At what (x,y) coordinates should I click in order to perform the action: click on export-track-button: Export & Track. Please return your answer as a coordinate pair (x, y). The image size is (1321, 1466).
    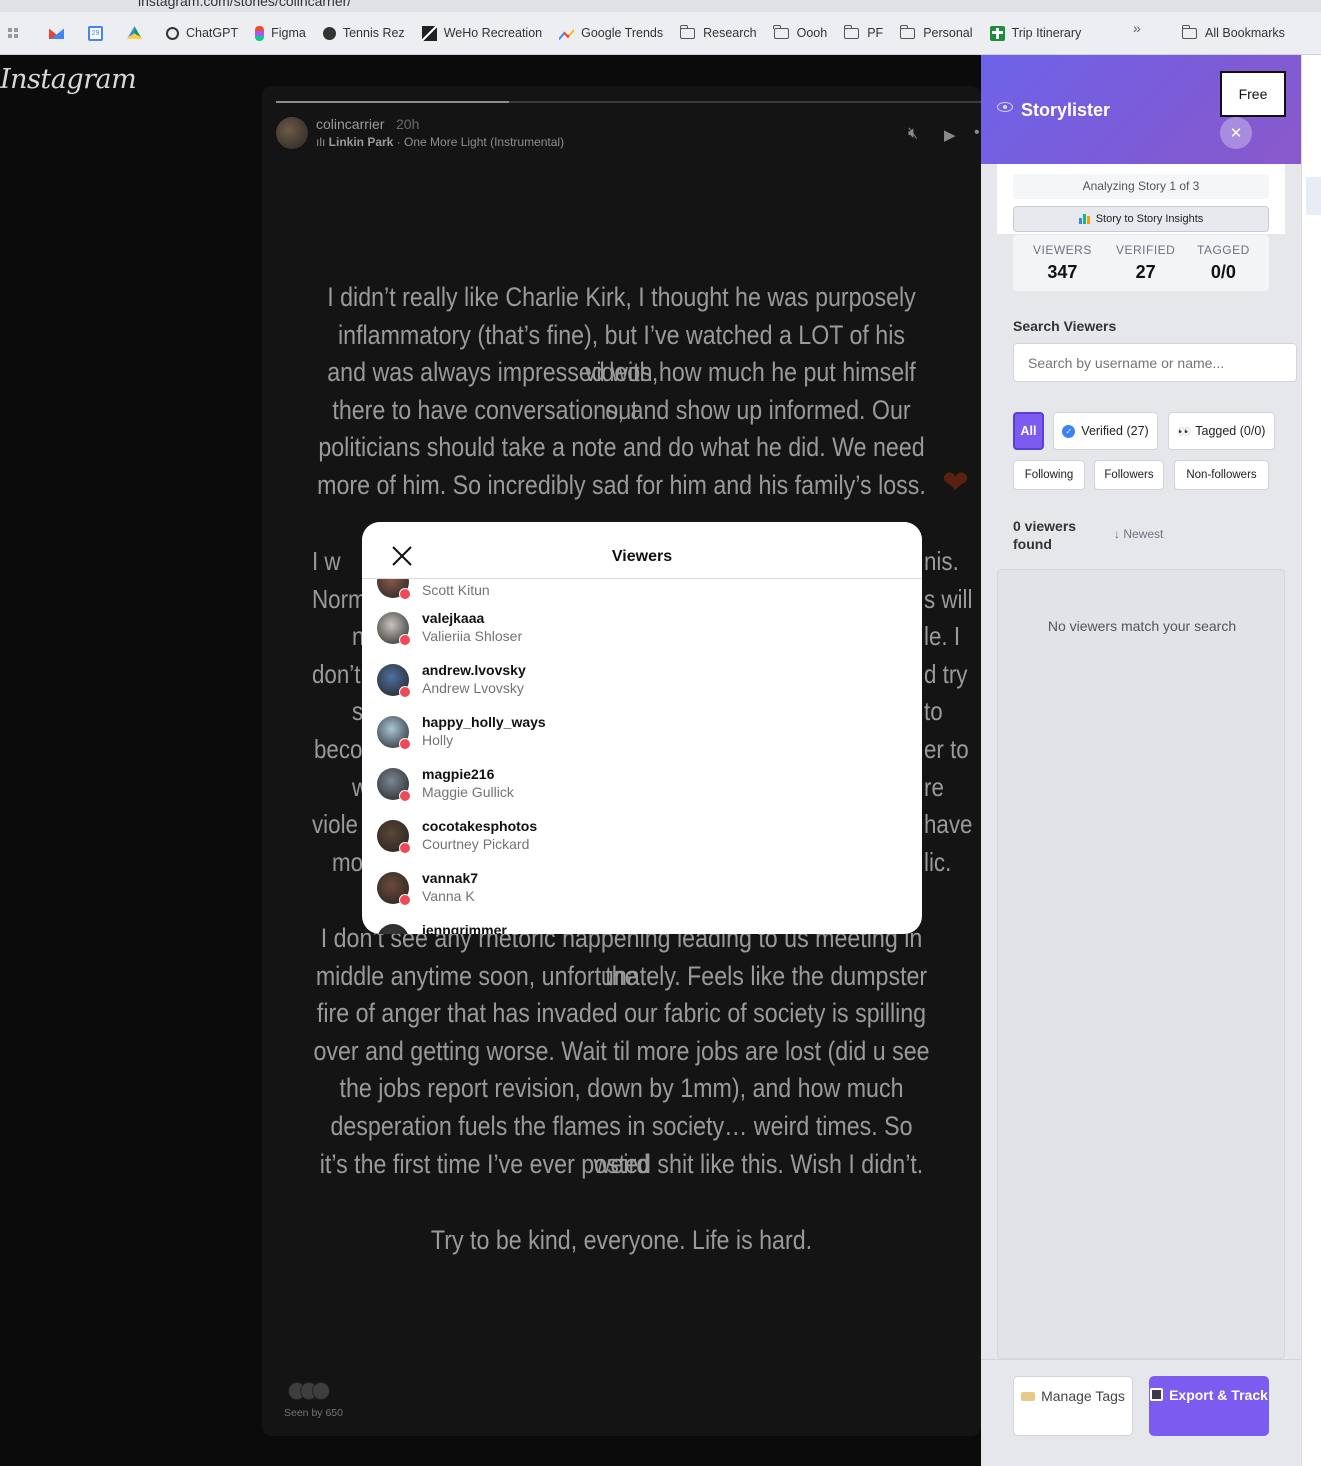
    Looking at the image, I should click on (1209, 1406).